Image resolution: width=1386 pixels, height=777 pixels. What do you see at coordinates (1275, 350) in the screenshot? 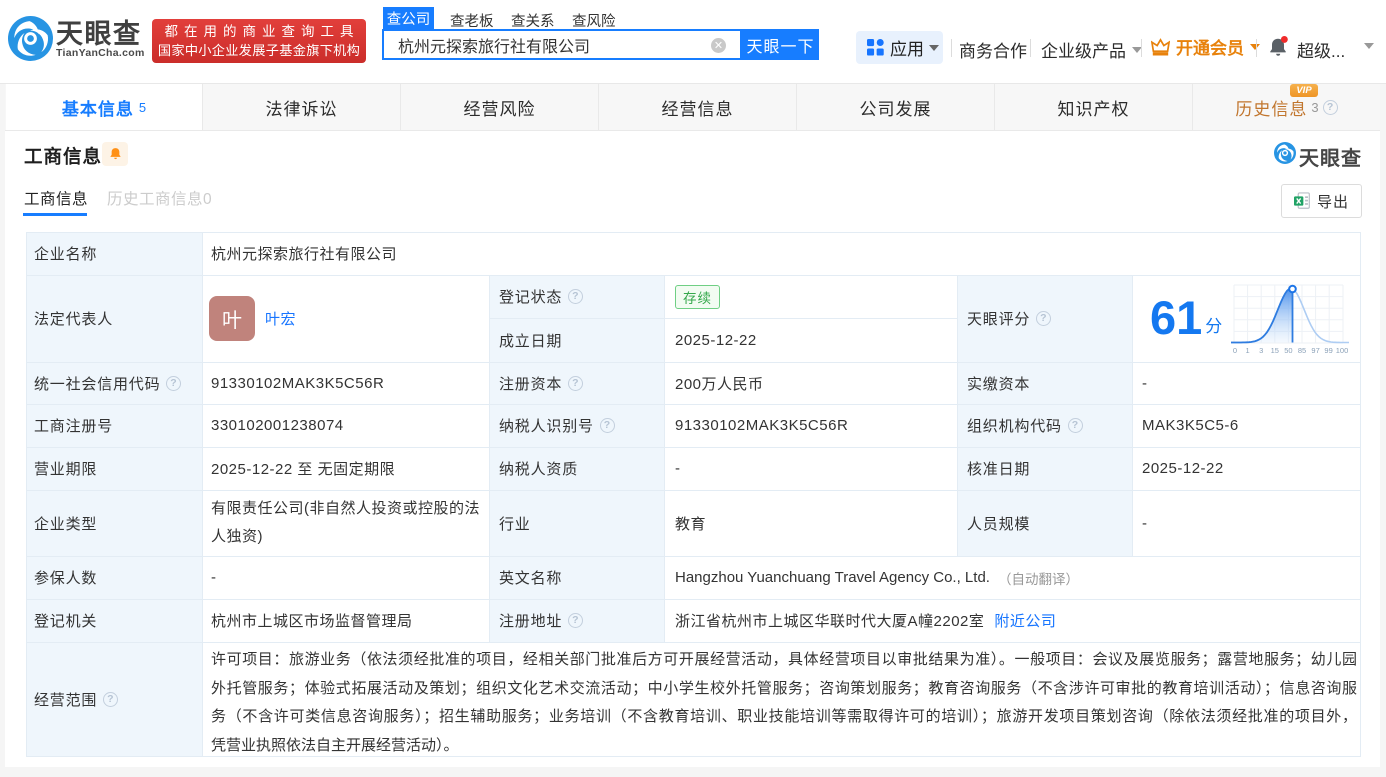
I see `svg-text: 15` at bounding box center [1275, 350].